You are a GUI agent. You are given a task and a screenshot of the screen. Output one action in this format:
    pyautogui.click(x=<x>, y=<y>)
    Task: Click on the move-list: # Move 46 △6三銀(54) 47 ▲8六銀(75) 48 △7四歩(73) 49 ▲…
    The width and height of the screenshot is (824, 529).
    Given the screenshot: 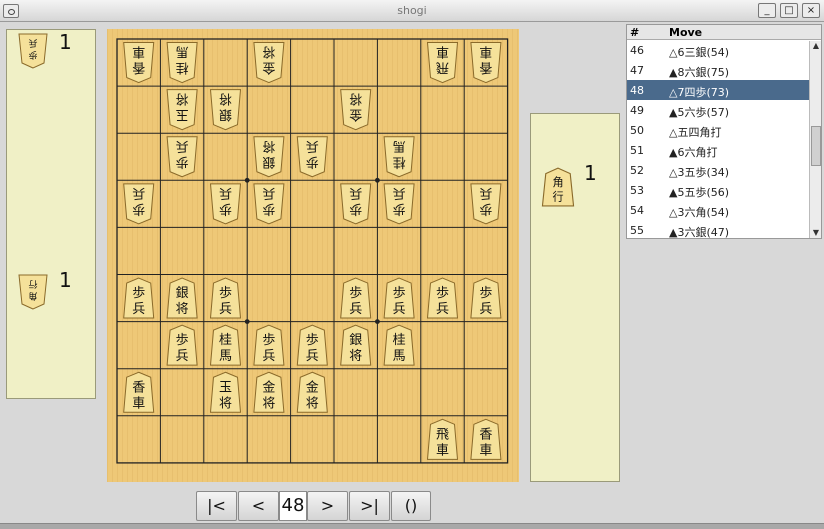 What is the action you would take?
    pyautogui.click(x=724, y=131)
    